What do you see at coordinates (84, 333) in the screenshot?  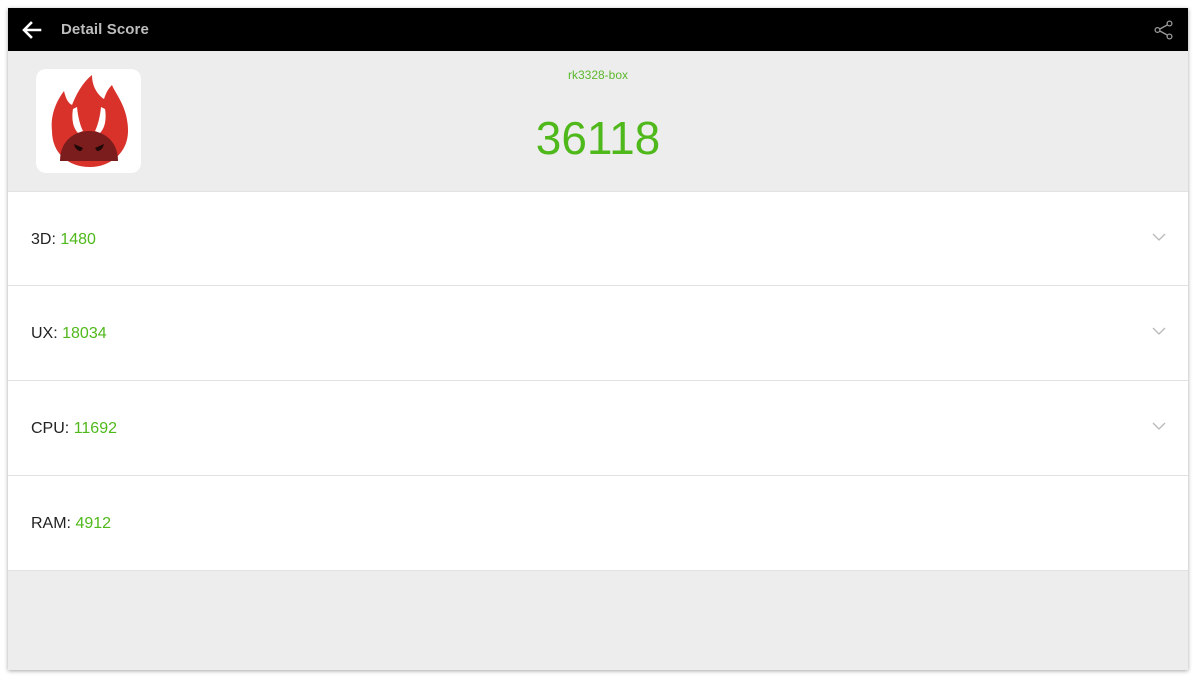 I see `score-value: 18034` at bounding box center [84, 333].